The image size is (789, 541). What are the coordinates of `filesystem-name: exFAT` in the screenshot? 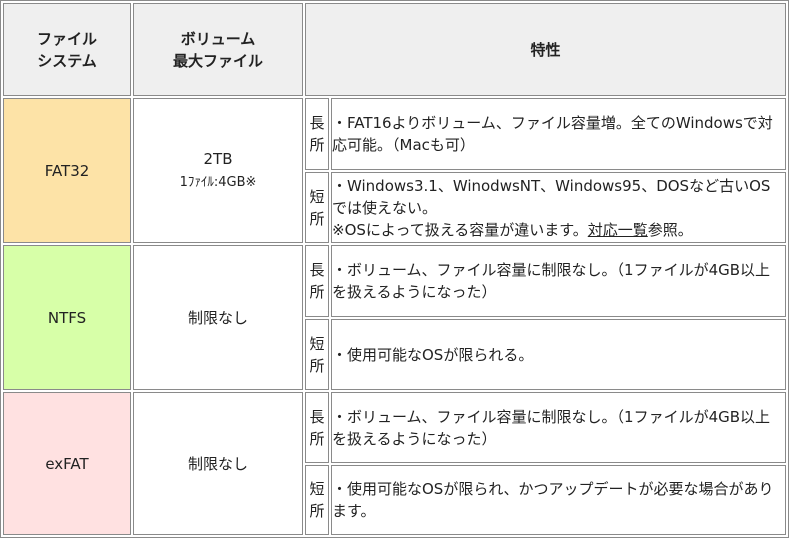 It's located at (67, 463).